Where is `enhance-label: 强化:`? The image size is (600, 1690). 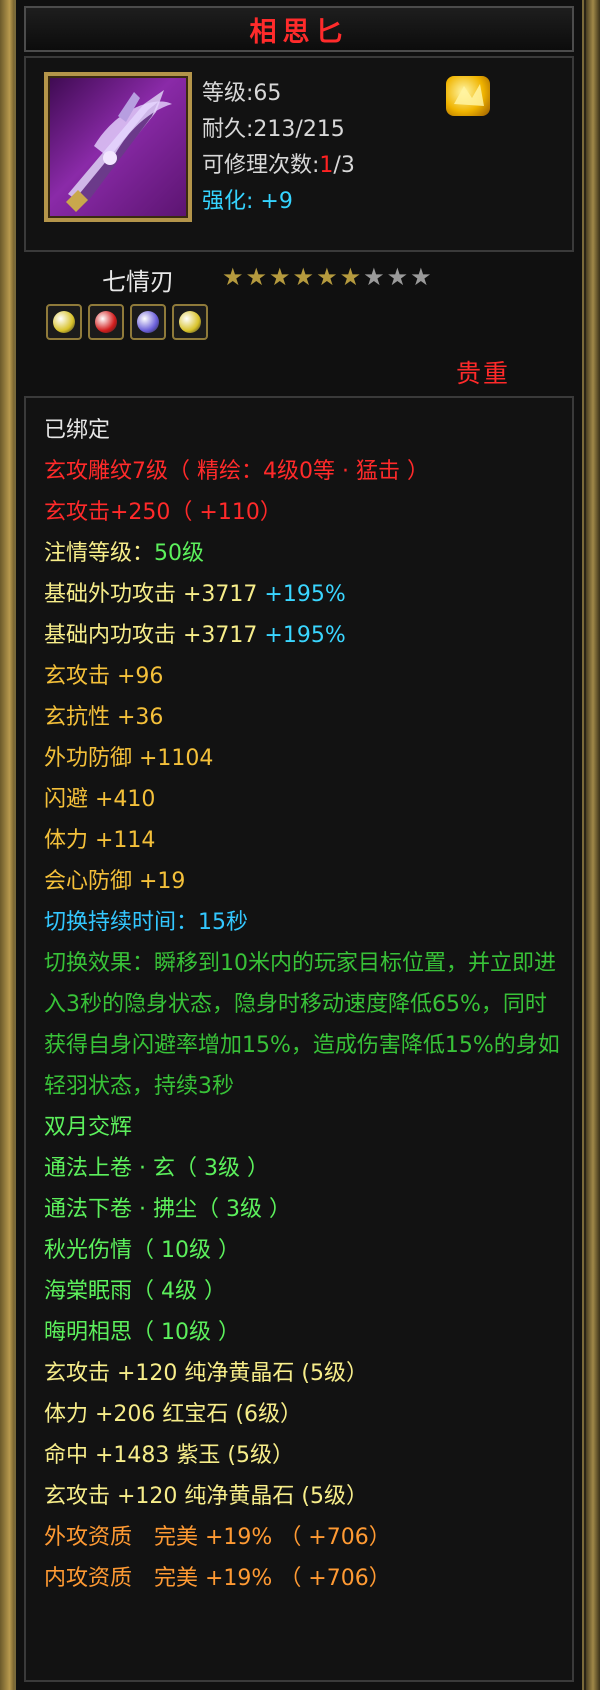
enhance-label: 强化: is located at coordinates (228, 201).